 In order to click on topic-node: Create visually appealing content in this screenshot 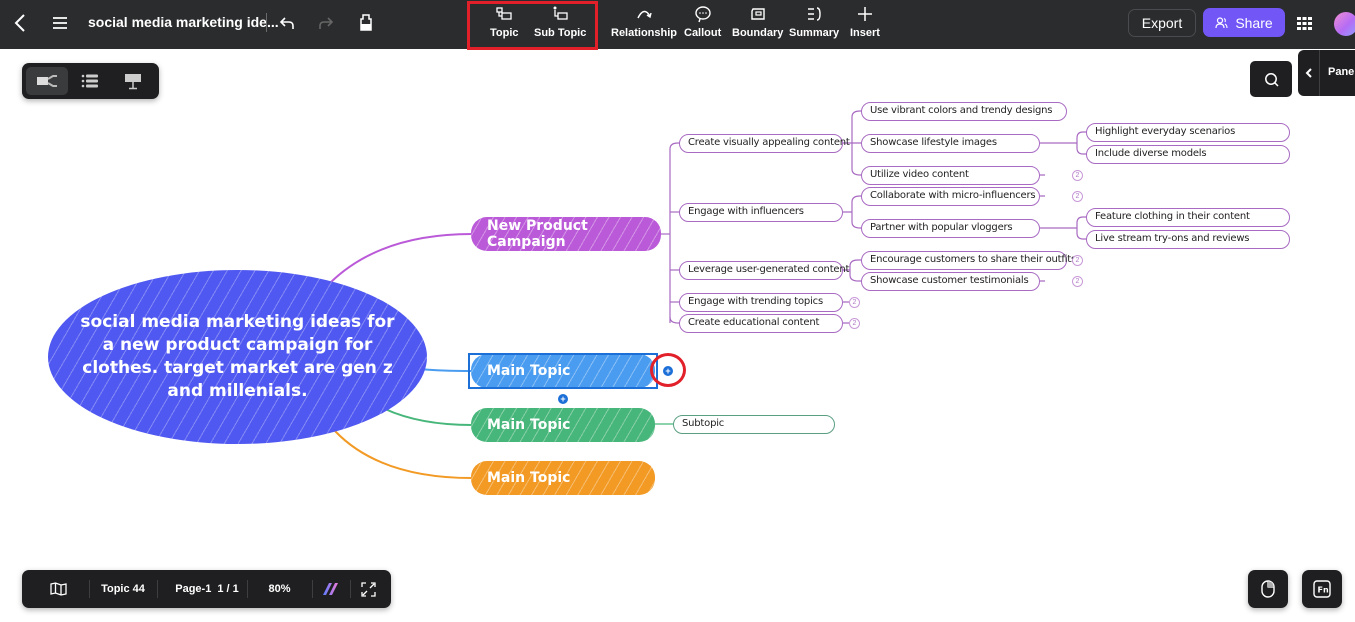, I will do `click(764, 143)`.